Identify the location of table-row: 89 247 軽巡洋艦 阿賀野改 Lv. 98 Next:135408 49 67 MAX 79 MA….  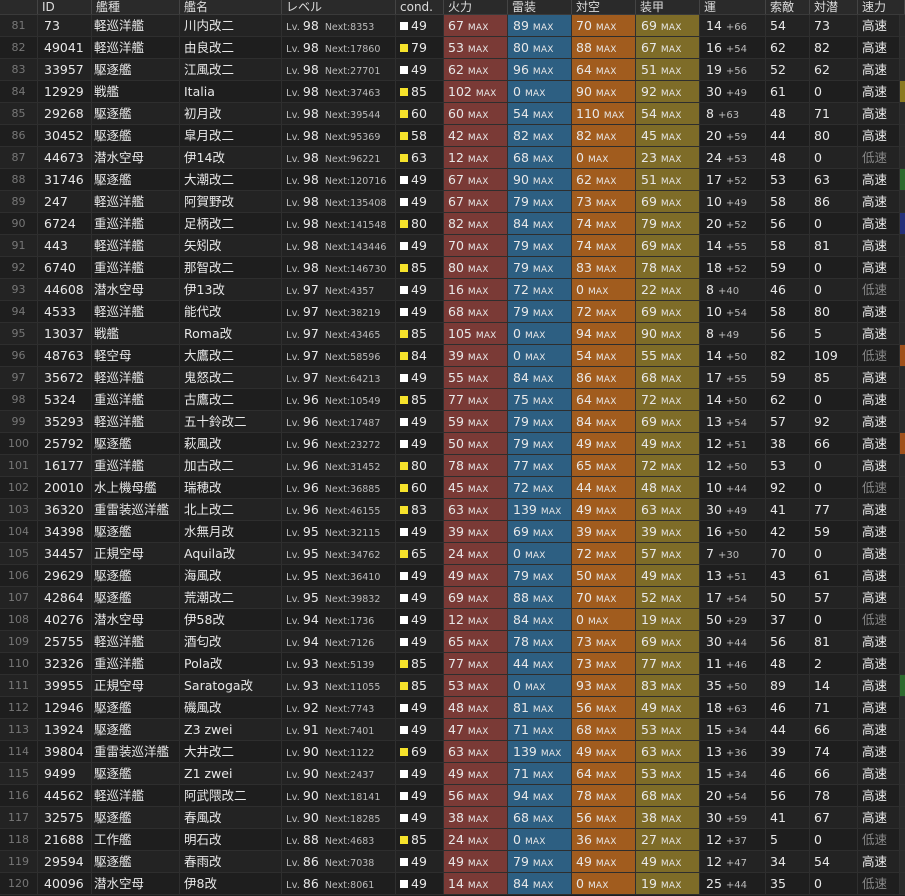
(452, 202).